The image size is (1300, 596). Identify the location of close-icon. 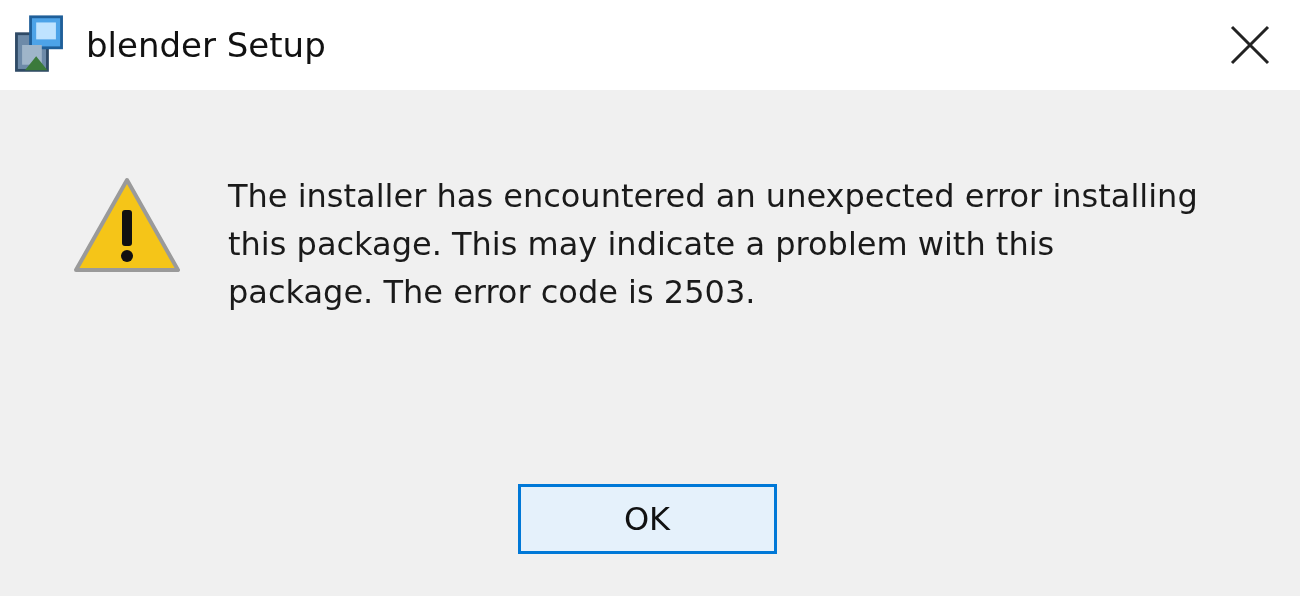
(1250, 45).